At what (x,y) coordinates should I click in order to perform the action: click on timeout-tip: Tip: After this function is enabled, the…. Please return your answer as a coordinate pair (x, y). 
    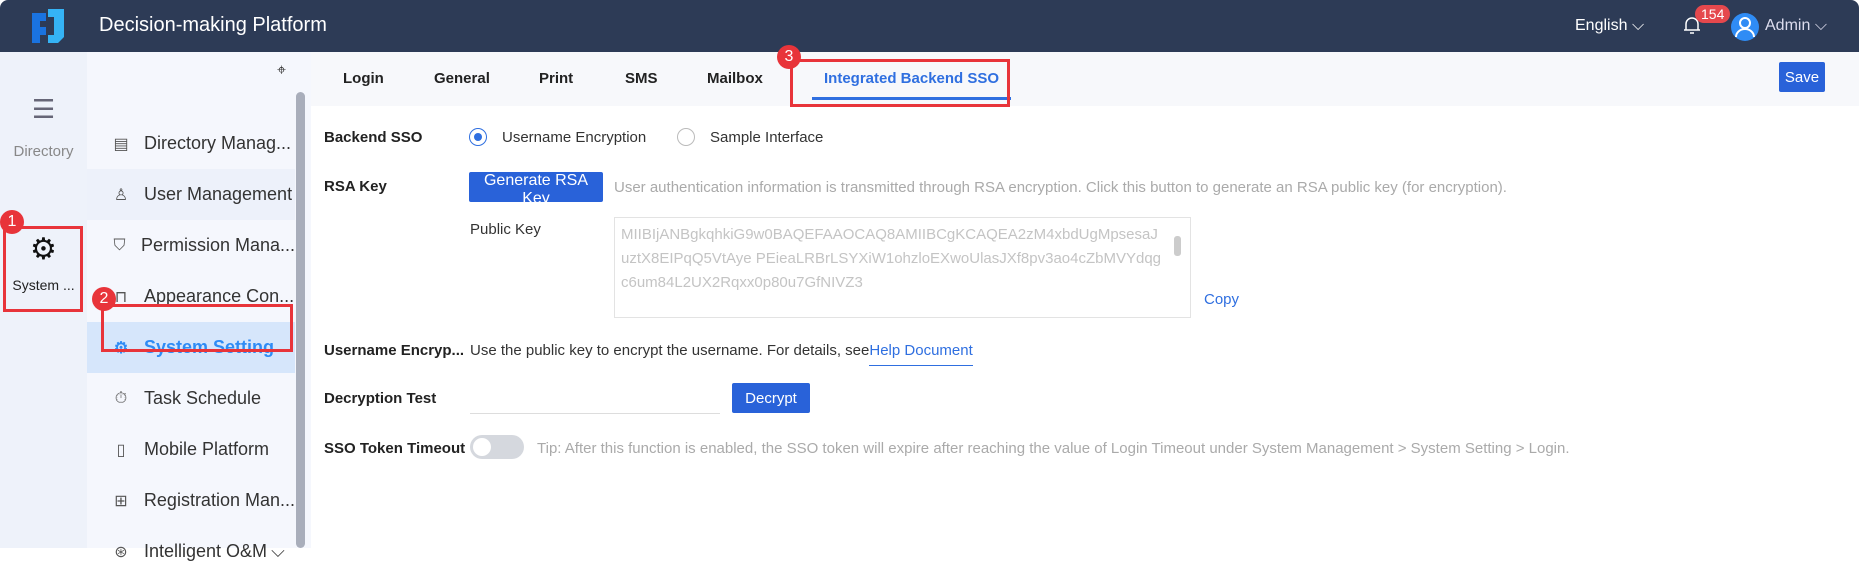
    Looking at the image, I should click on (1053, 448).